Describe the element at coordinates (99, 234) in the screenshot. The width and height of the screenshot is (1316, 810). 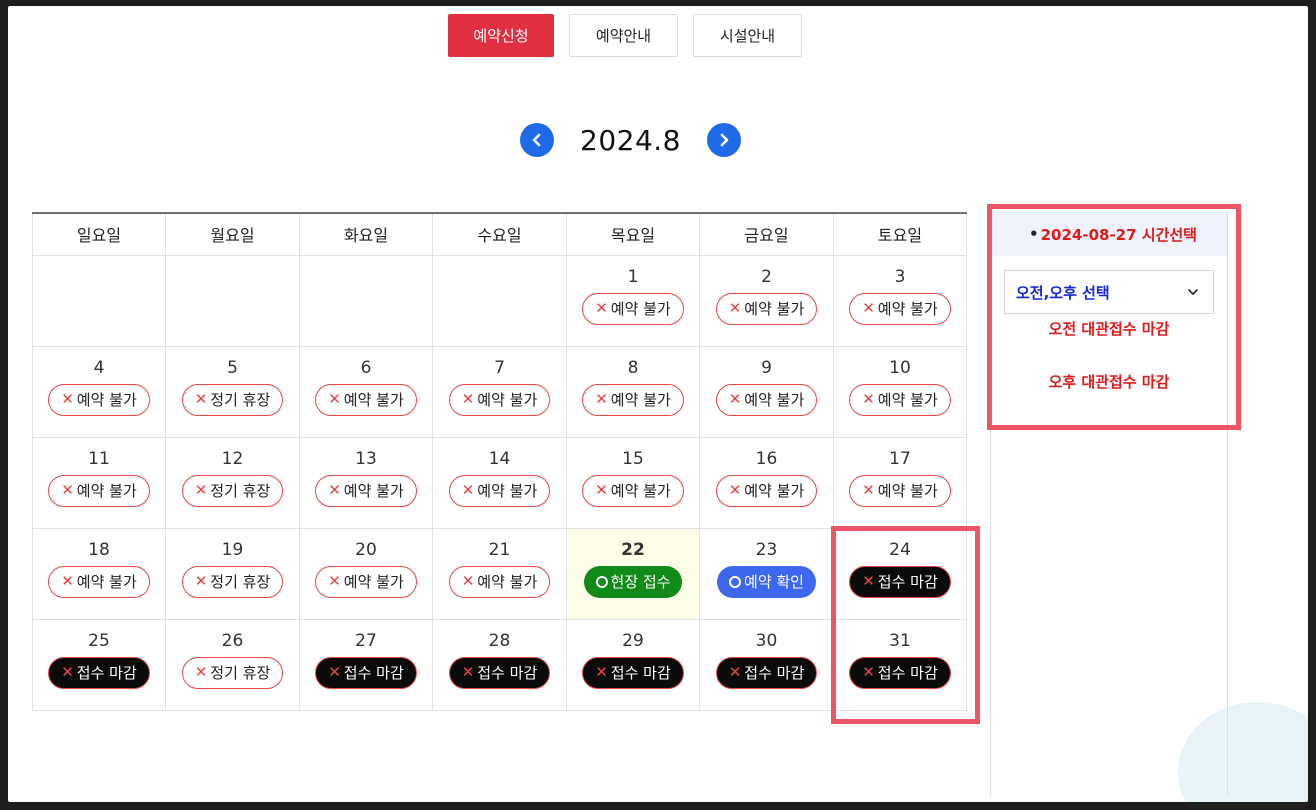
I see `weekday-sun: 일요일` at that location.